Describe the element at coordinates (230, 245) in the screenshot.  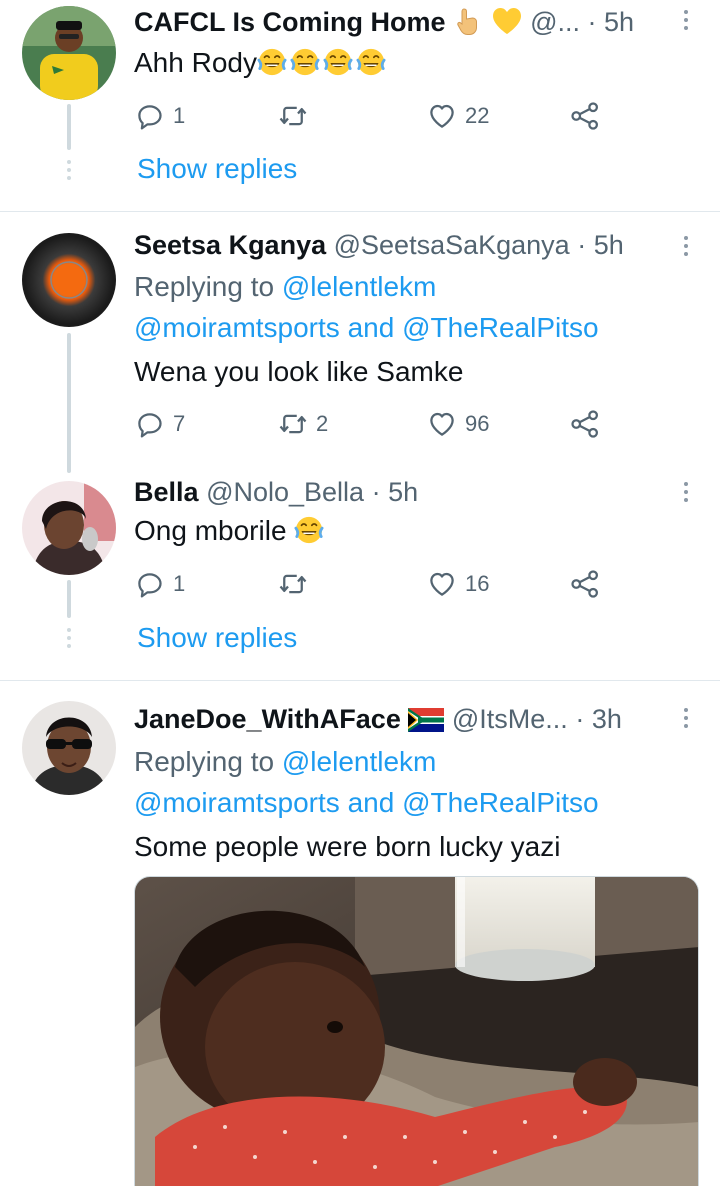
I see `display-name: Seetsa Kganya` at that location.